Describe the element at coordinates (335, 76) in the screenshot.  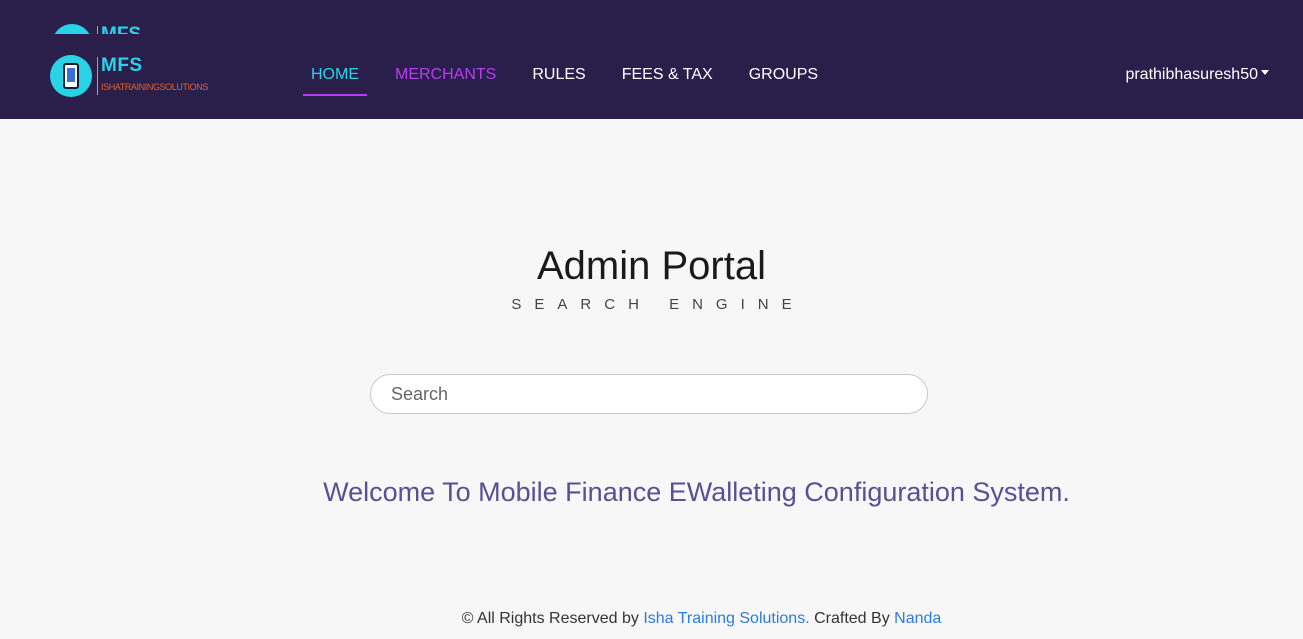
I see `nav-home: HOME` at that location.